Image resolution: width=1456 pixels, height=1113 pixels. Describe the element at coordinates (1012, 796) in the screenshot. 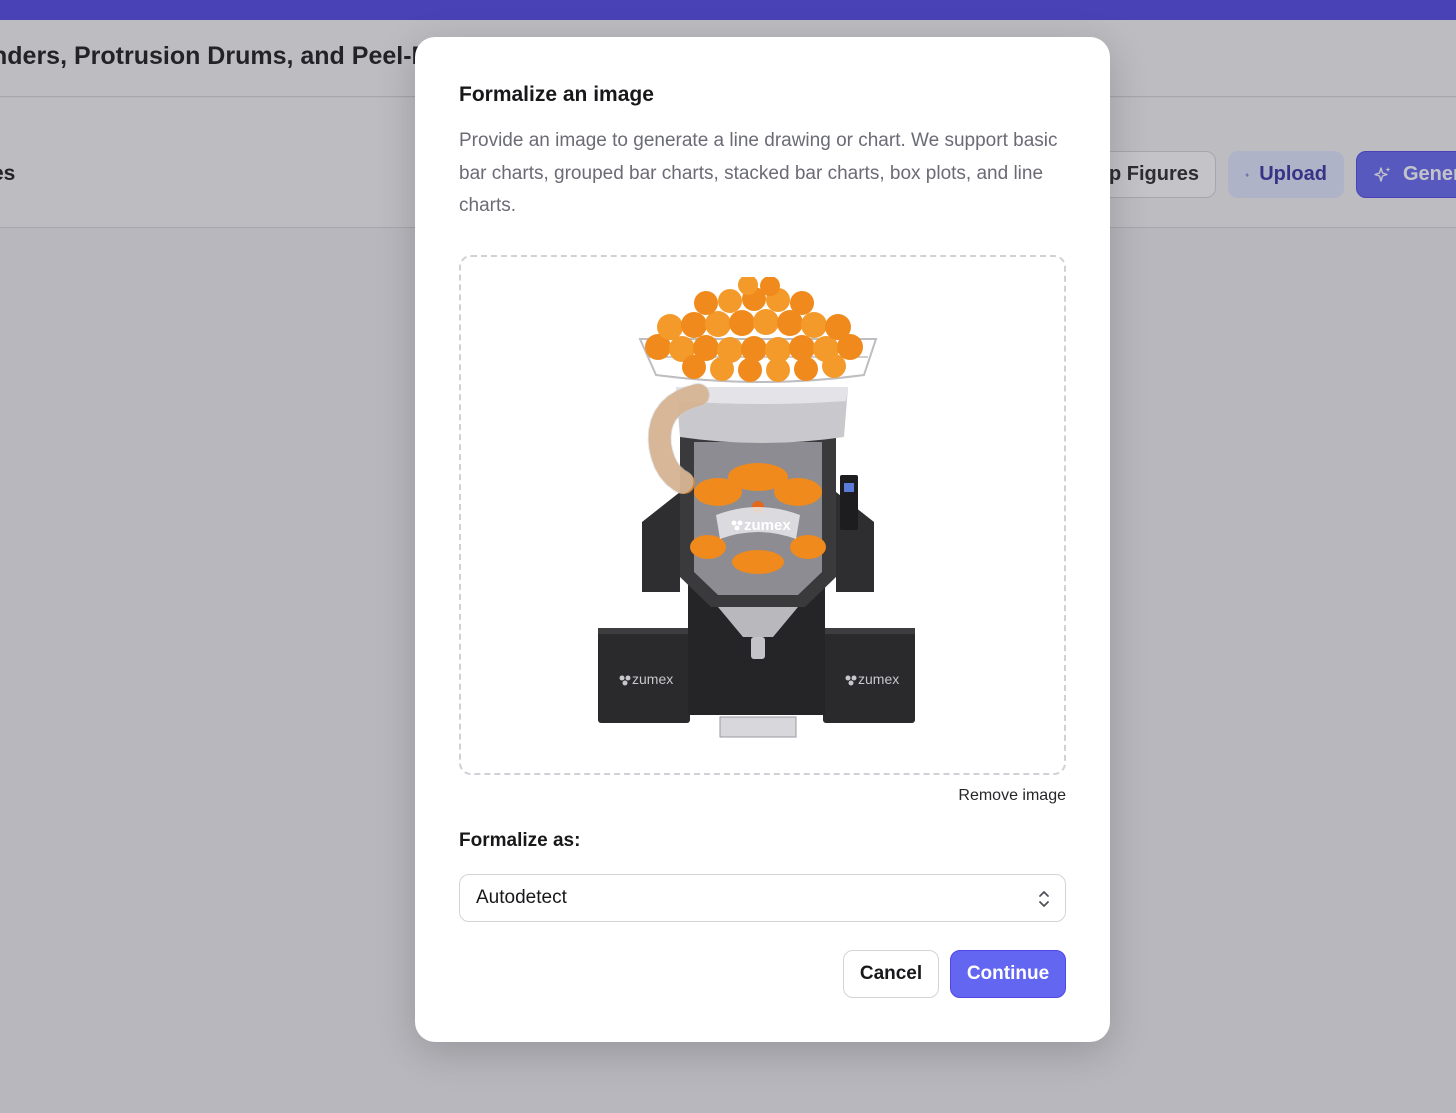

I see `remove-image-link: Remove image` at that location.